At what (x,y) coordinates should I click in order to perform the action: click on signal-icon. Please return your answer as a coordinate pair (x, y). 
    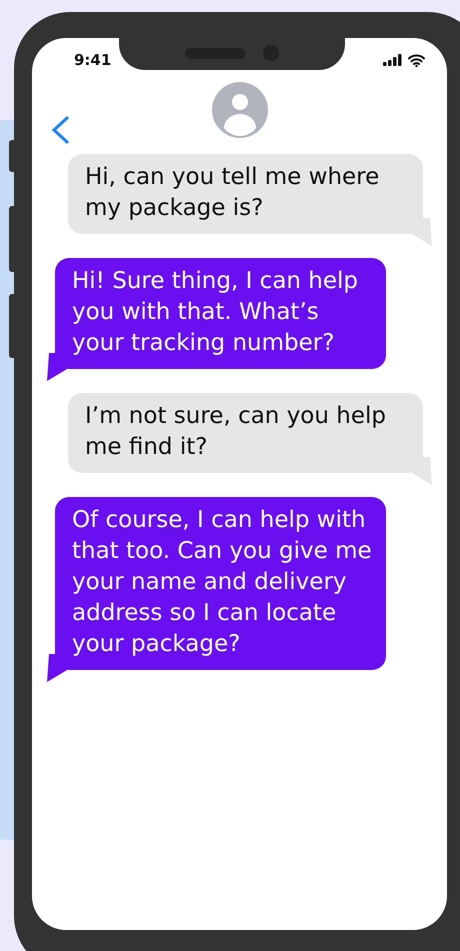
    Looking at the image, I should click on (392, 60).